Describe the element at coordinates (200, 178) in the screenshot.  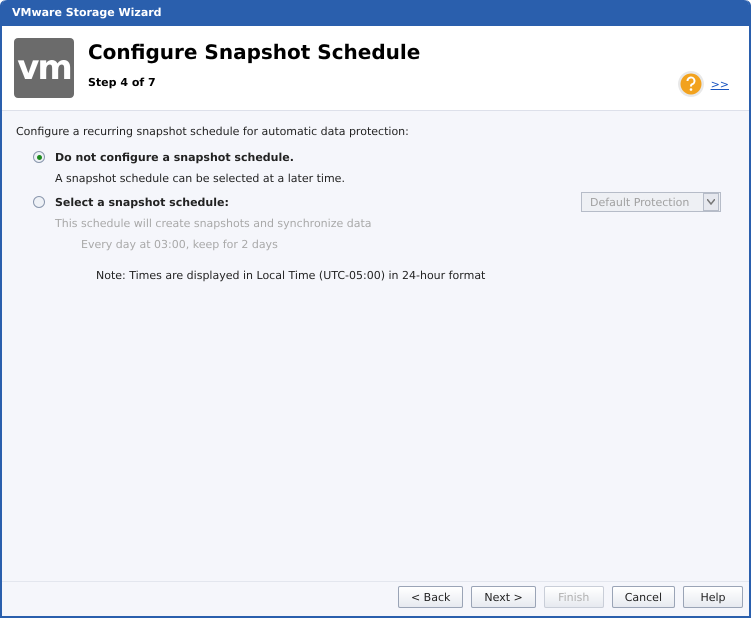
I see `option-description: A snapshot schedule can be selected at a later time.` at that location.